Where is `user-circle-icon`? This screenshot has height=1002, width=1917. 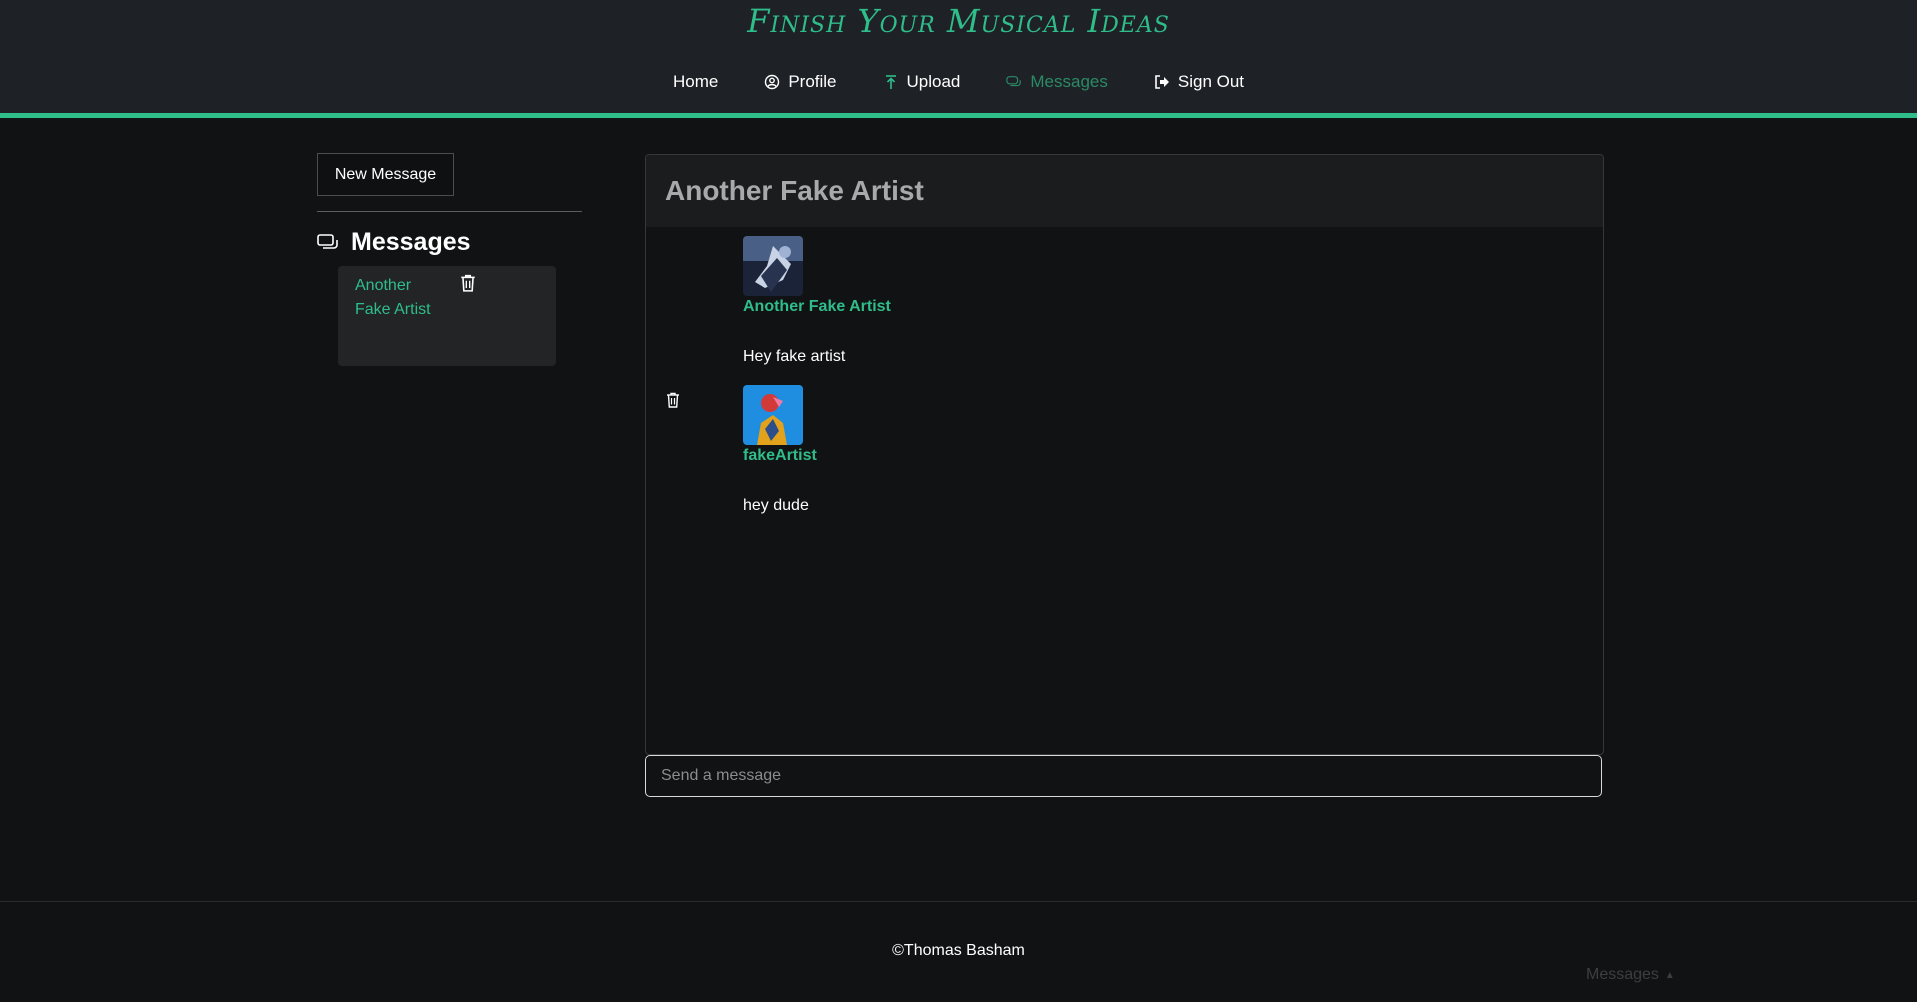
user-circle-icon is located at coordinates (772, 82).